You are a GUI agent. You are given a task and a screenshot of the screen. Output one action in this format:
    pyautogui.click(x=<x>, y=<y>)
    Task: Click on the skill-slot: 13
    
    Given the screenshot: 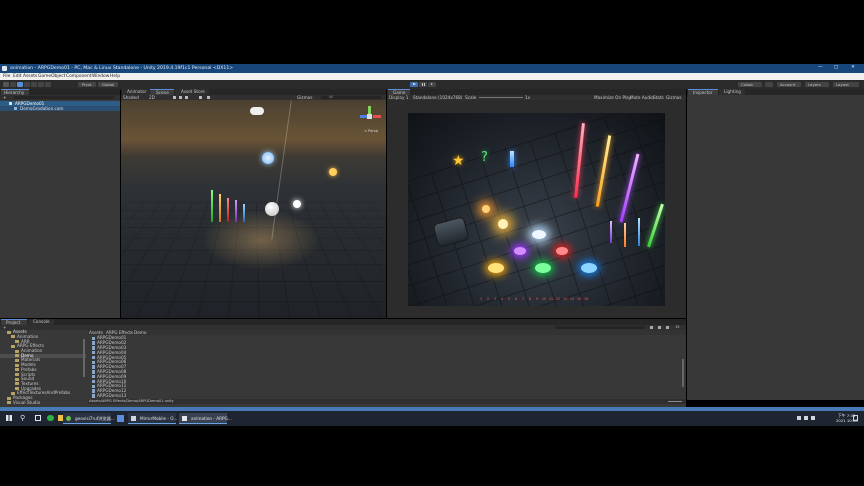 What is the action you would take?
    pyautogui.click(x=565, y=299)
    